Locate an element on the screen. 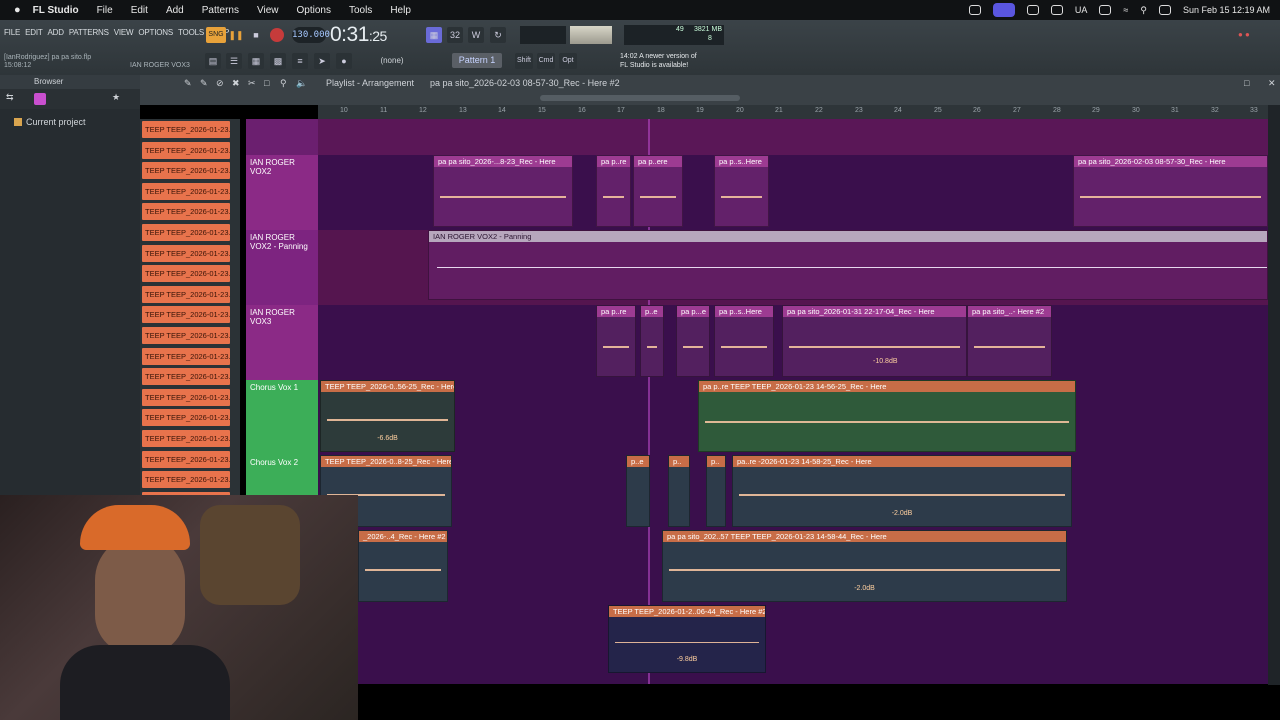 Image resolution: width=1280 pixels, height=720 pixels. mixer-icon: ≡ is located at coordinates (300, 61).